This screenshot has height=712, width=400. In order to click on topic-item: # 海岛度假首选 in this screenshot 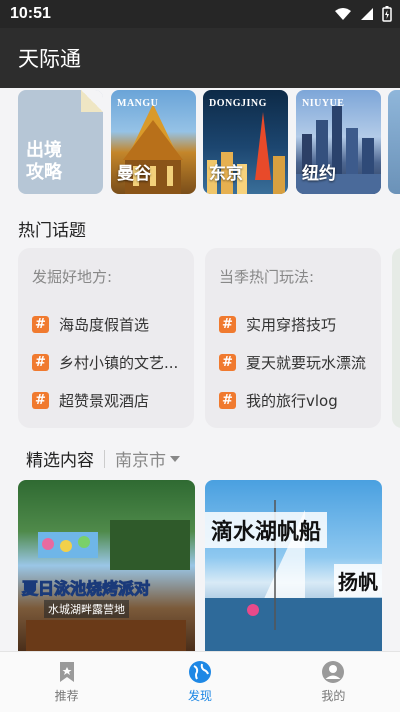, I will do `click(106, 324)`.